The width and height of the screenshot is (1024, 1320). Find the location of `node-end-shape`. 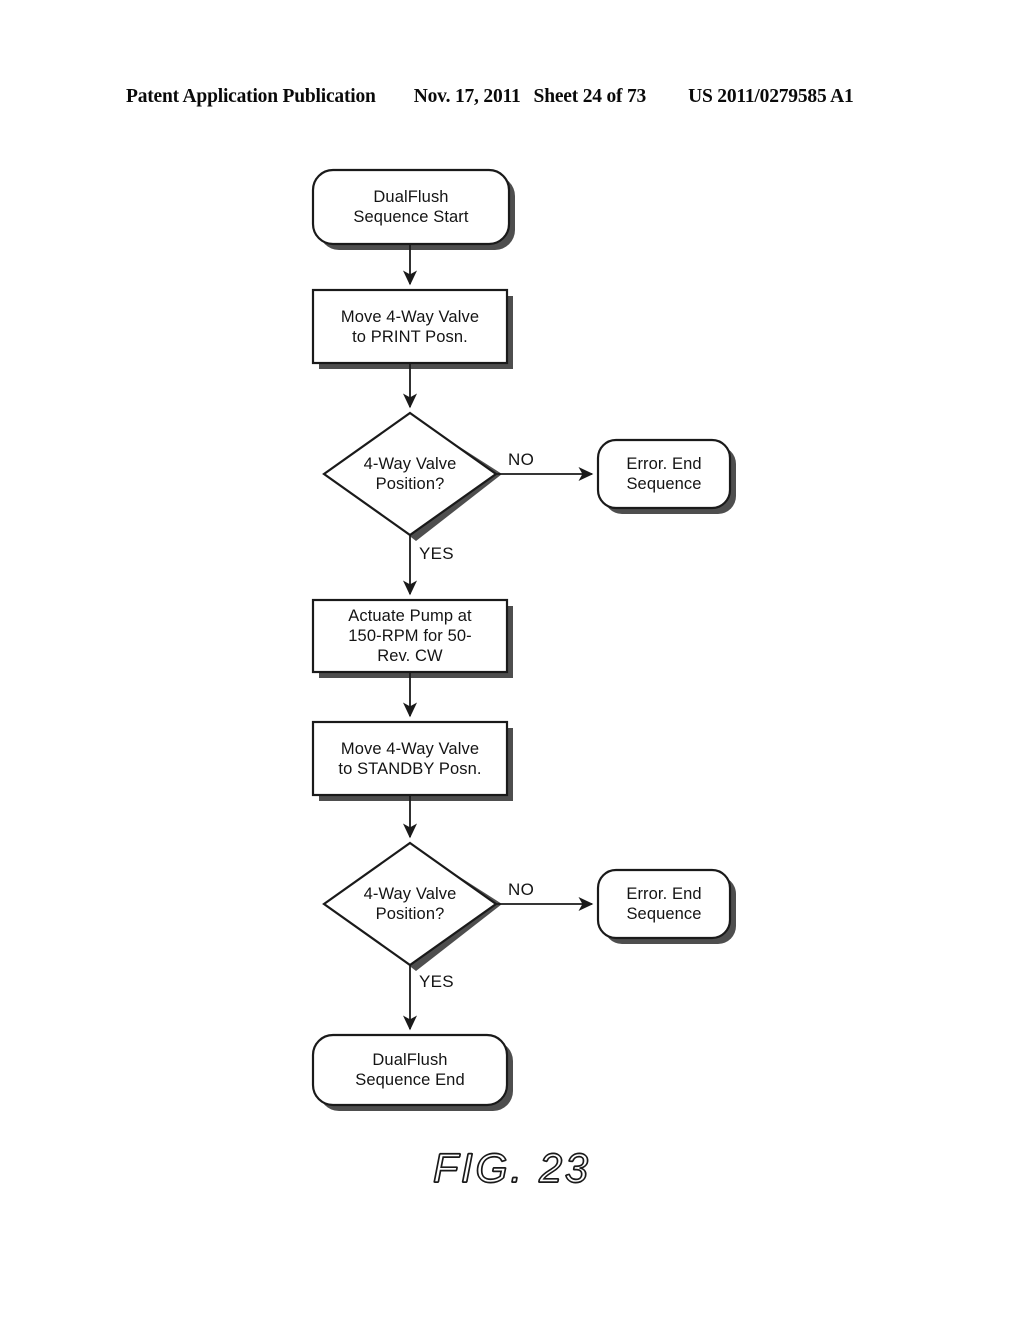

node-end-shape is located at coordinates (410, 1070).